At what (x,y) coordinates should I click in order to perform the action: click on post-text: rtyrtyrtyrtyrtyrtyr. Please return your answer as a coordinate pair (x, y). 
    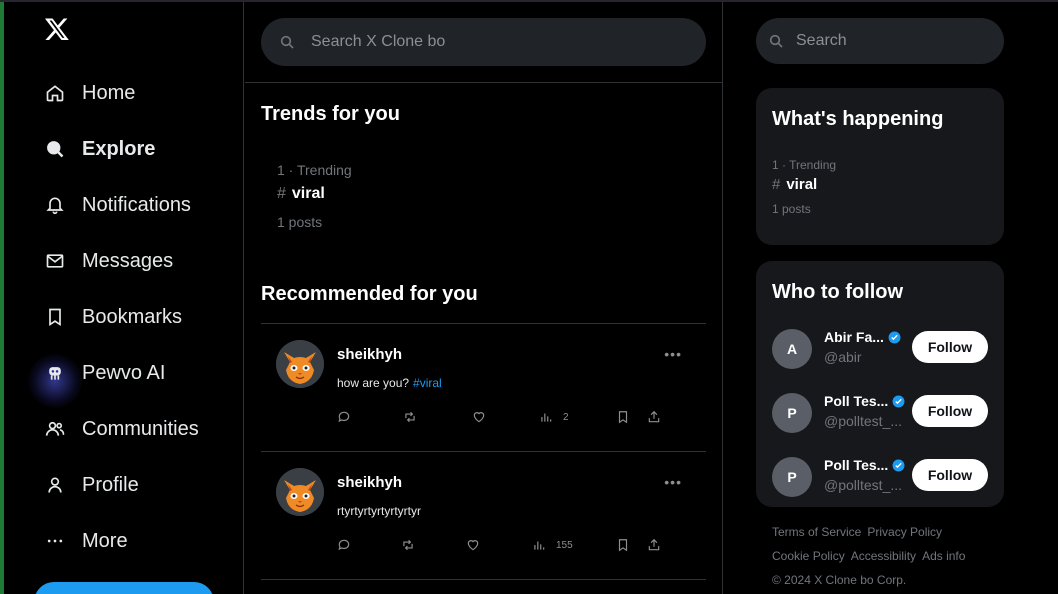
    Looking at the image, I should click on (379, 511).